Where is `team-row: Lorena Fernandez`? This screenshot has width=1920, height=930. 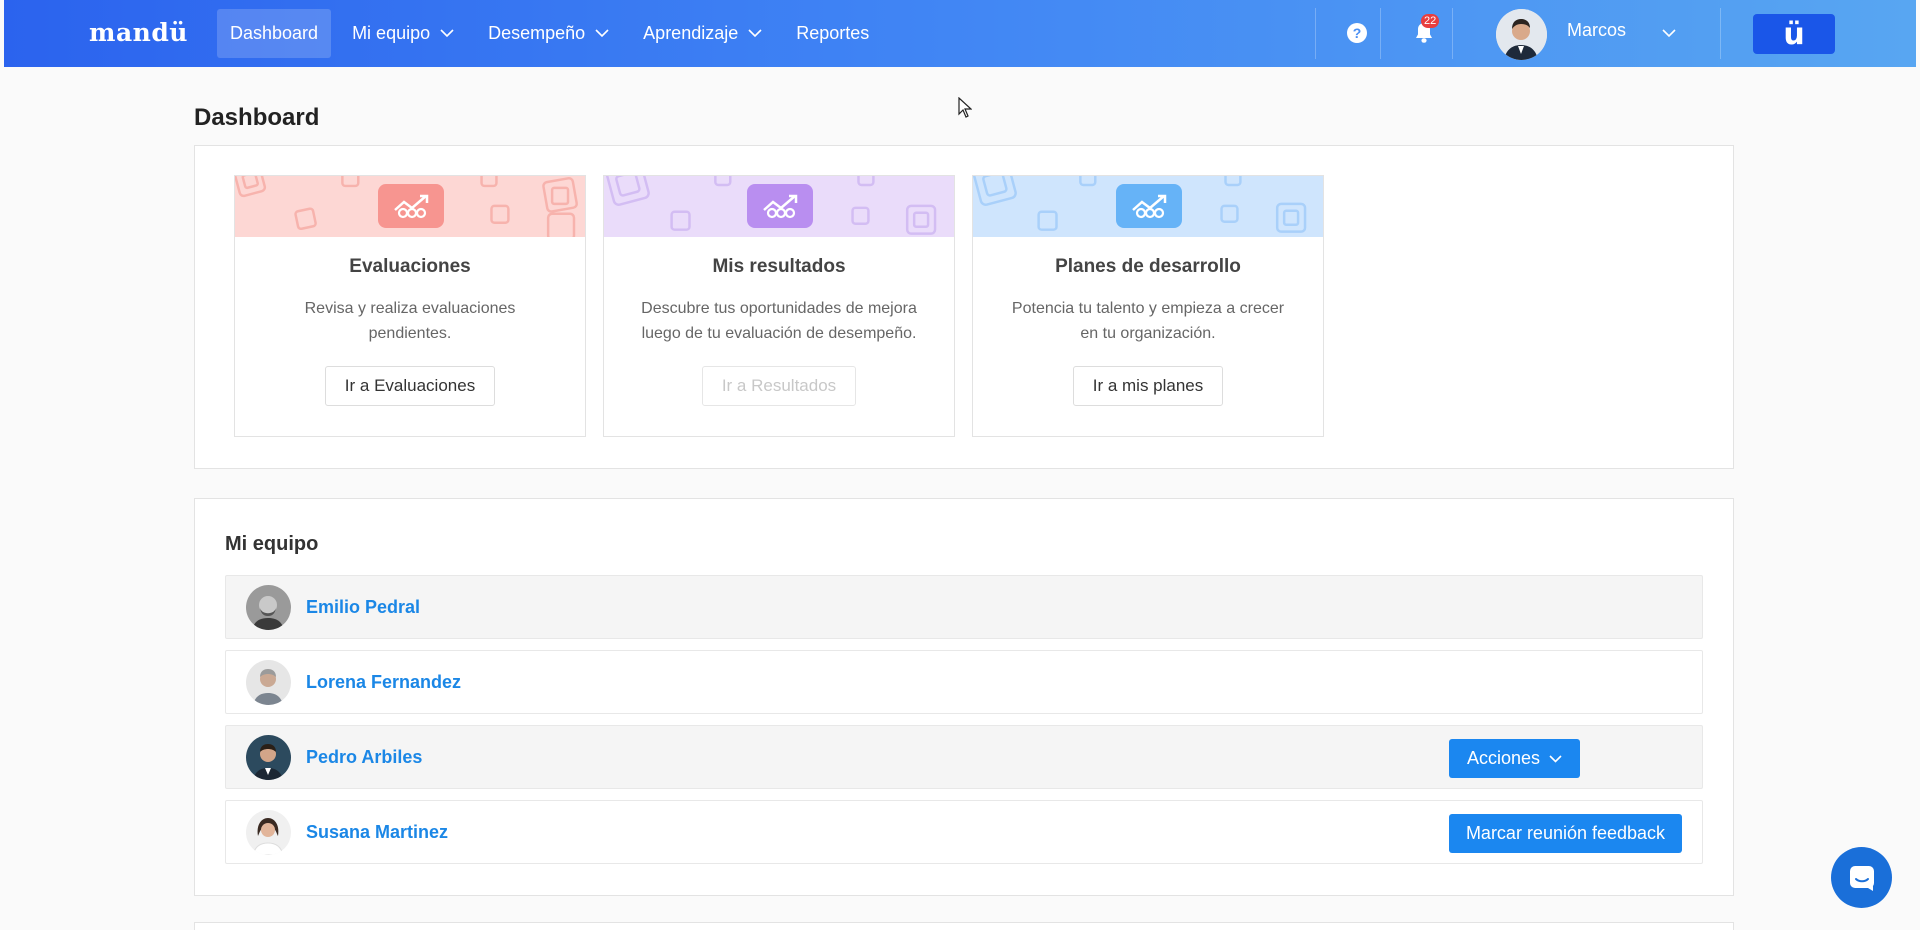
team-row: Lorena Fernandez is located at coordinates (964, 682).